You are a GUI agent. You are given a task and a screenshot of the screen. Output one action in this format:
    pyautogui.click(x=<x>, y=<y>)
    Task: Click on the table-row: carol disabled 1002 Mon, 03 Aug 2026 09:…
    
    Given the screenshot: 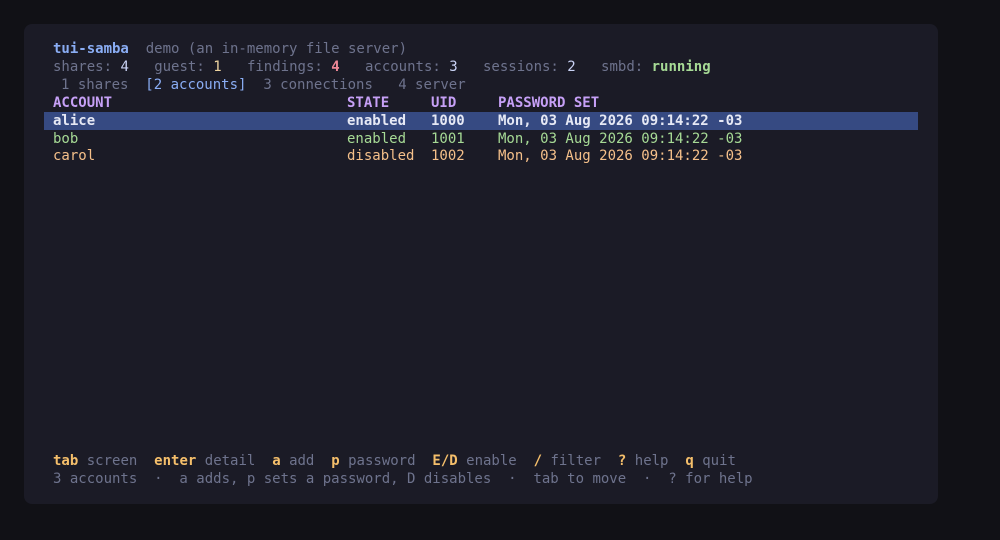 What is the action you would take?
    pyautogui.click(x=481, y=156)
    